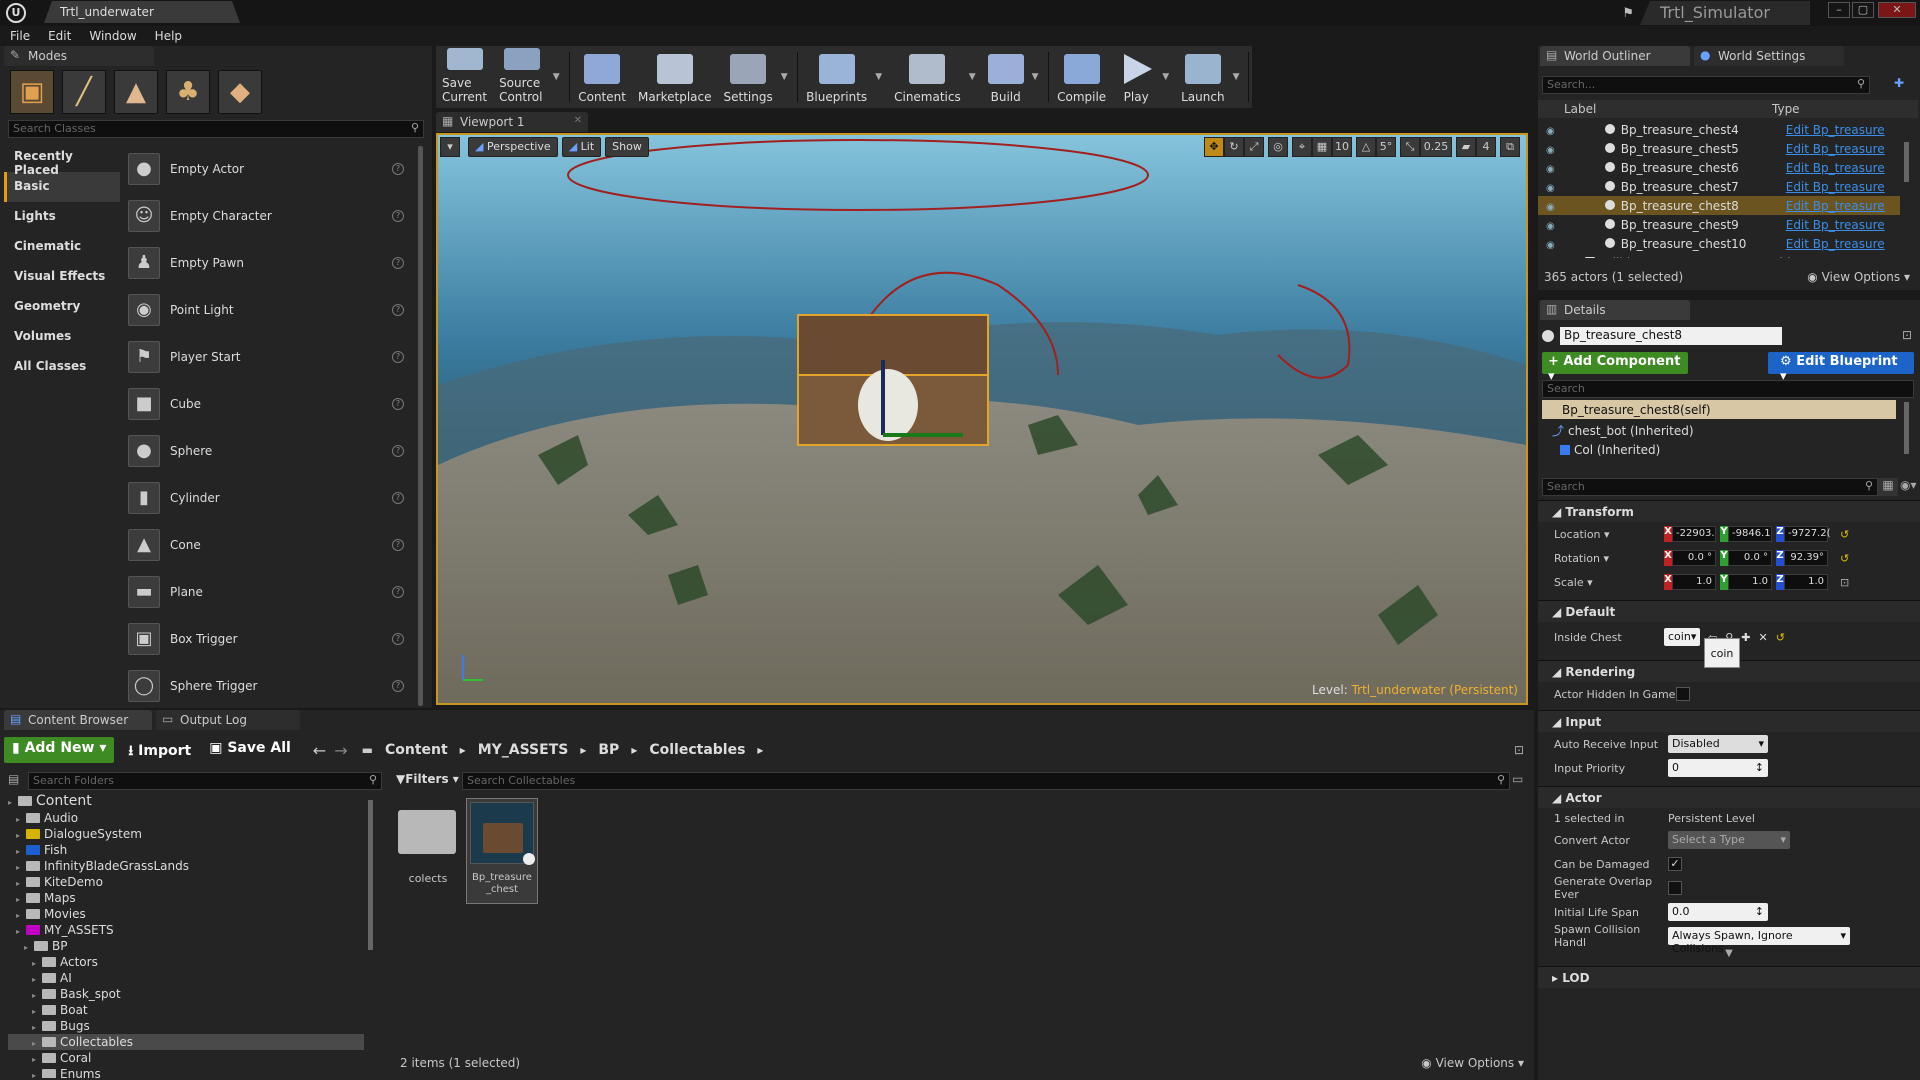  What do you see at coordinates (1203, 77) in the screenshot?
I see `launch-button: Launch` at bounding box center [1203, 77].